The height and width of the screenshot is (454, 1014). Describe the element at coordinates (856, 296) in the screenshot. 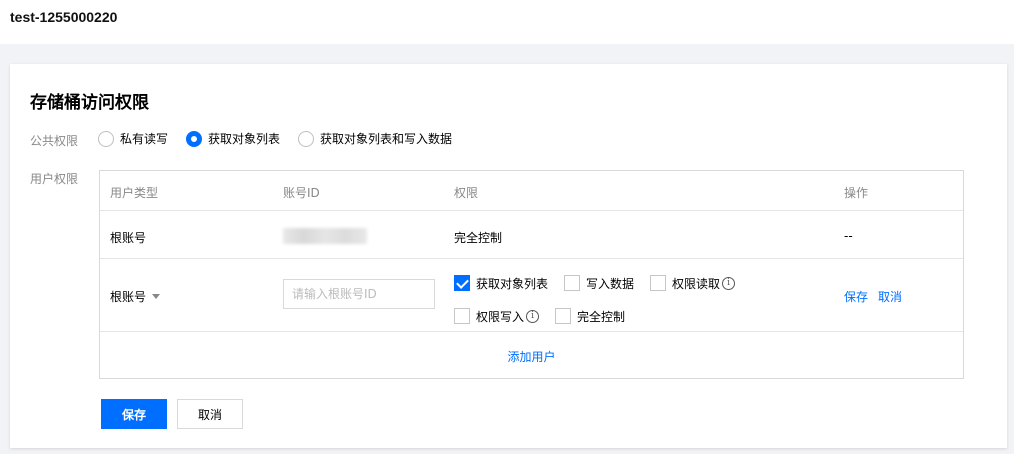

I see `row-save-link: 保存` at that location.